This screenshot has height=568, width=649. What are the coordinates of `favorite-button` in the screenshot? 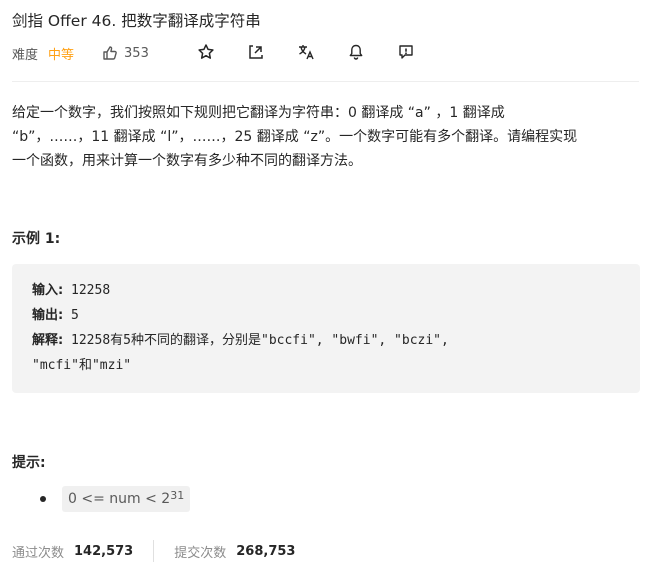 It's located at (206, 54).